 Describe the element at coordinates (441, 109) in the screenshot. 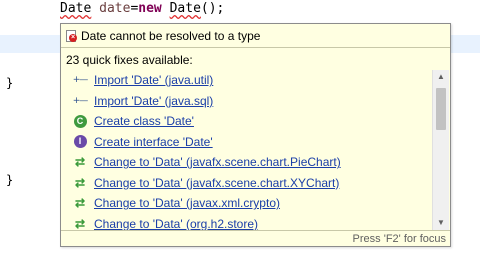

I see `scroll-thumb` at that location.